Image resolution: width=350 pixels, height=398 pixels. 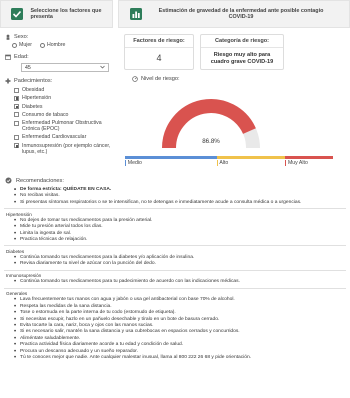 I want to click on scale-label-muy-alto: Muy Alto, so click(x=309, y=163).